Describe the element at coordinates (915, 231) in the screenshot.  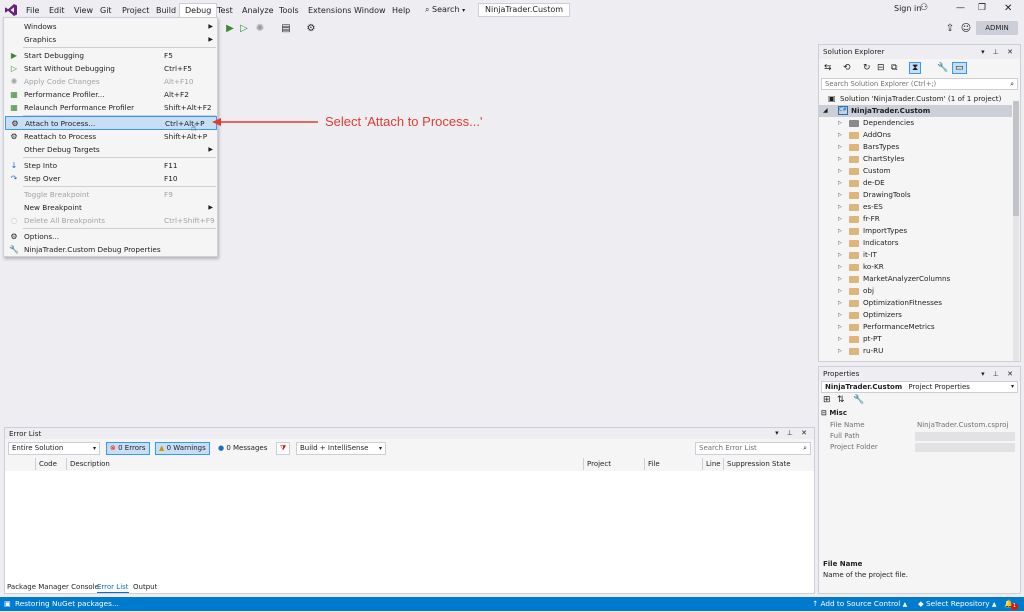
I see `tree-node: ▷ ImportTypes` at that location.